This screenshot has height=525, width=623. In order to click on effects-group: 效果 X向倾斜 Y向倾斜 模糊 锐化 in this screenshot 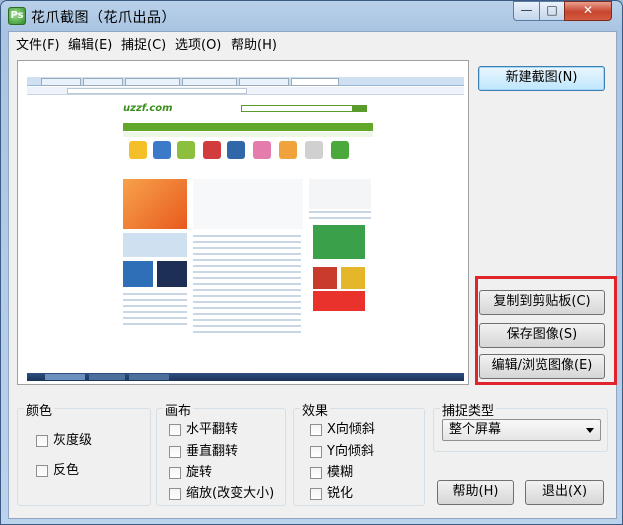, I will do `click(359, 453)`.